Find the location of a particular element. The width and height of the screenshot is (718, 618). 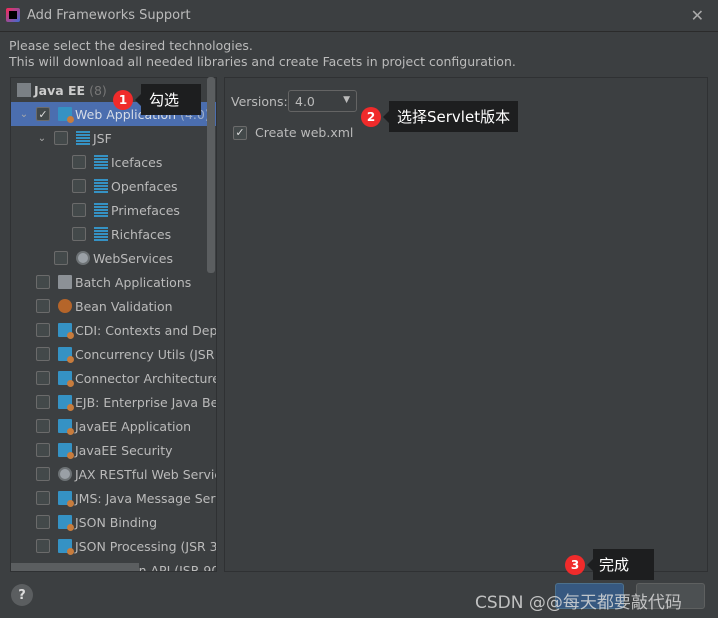

tree-item-checkbox: ✓ is located at coordinates (43, 114).